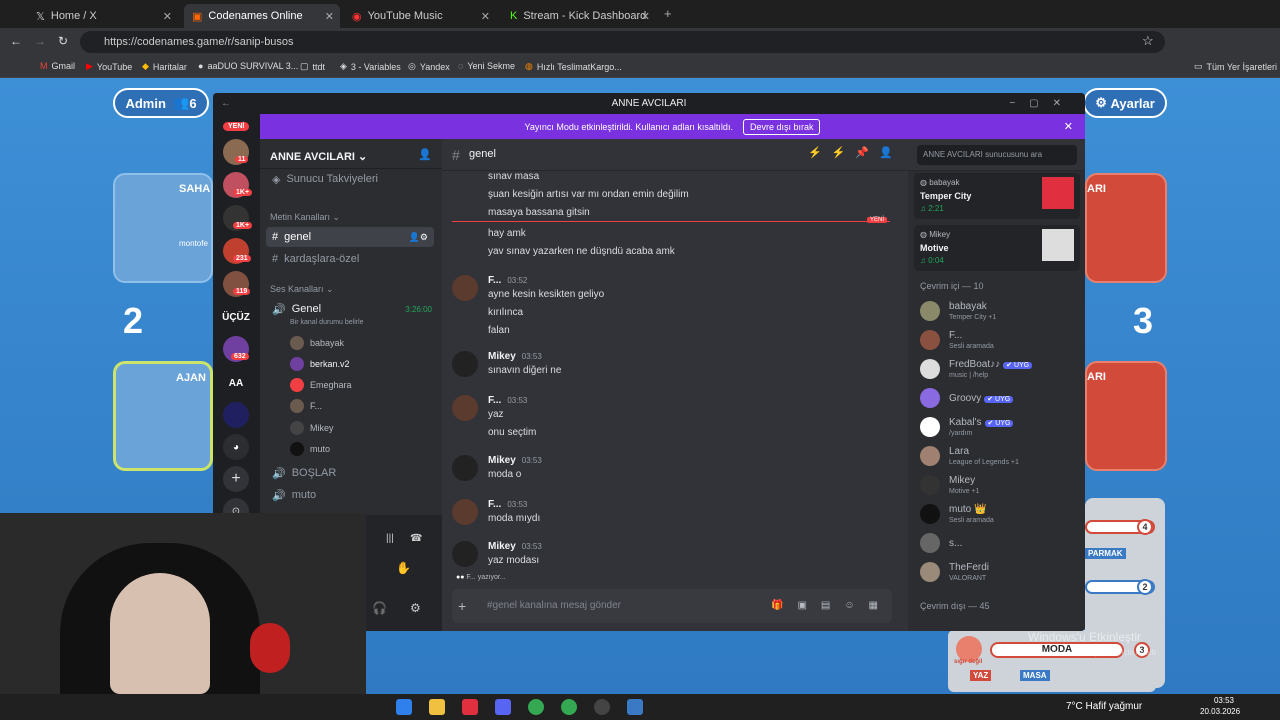 This screenshot has width=1280, height=720. What do you see at coordinates (1148, 41) in the screenshot?
I see `star-icon: ☆` at bounding box center [1148, 41].